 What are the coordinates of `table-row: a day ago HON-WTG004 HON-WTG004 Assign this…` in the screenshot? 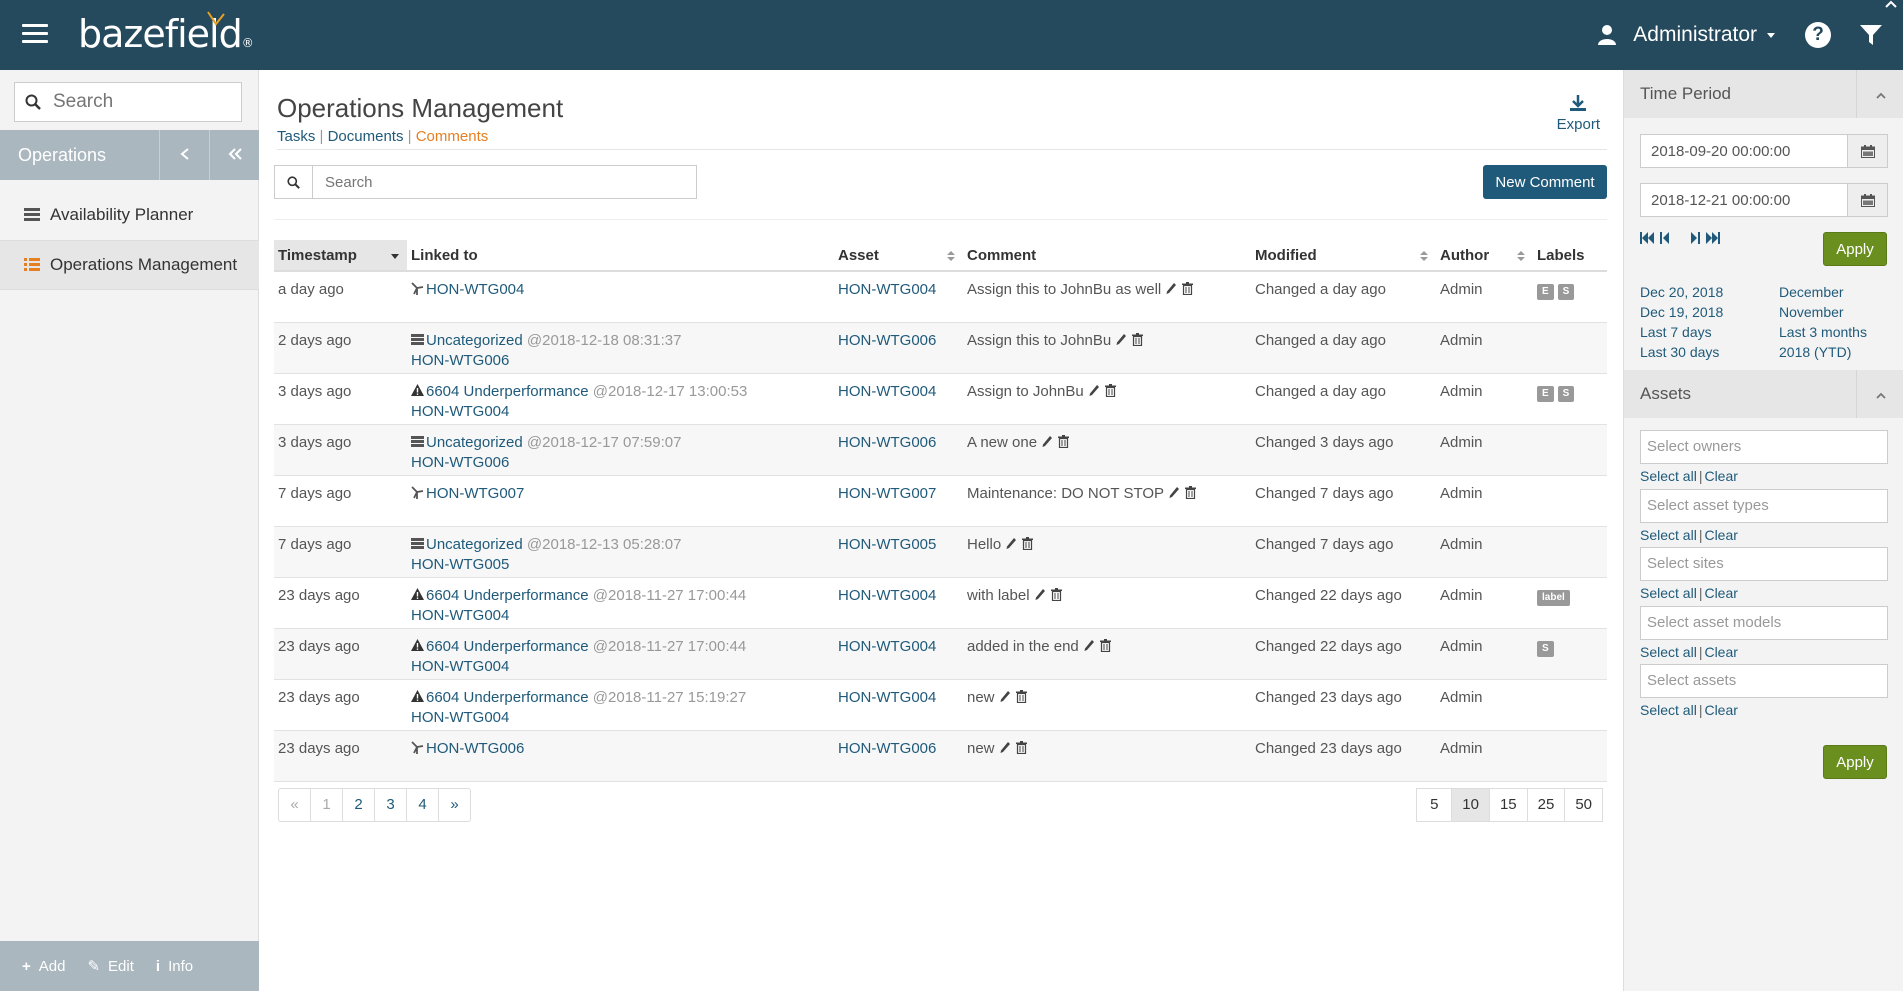 It's located at (940, 297).